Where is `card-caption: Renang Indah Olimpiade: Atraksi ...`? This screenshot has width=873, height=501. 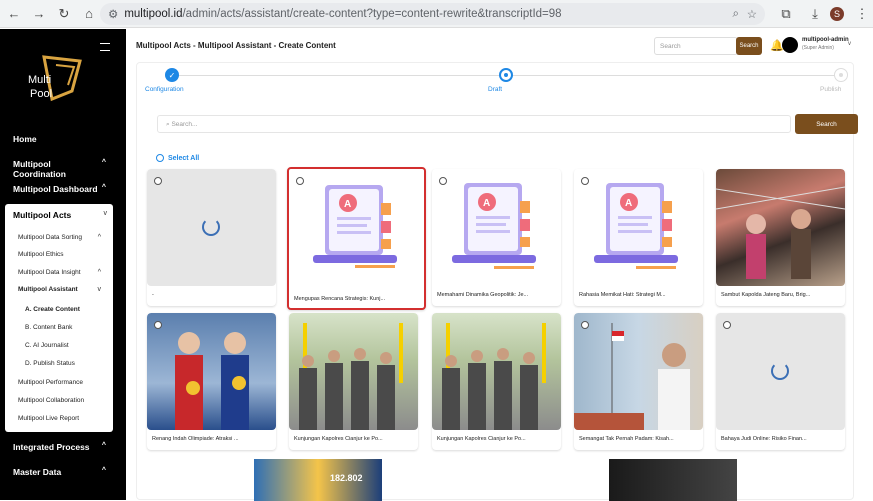
card-caption: Renang Indah Olimpiade: Atraksi ... is located at coordinates (195, 439).